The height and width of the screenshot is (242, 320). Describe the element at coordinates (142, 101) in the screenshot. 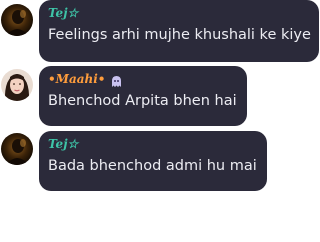

I see `message-text: Bhenchod Arpita bhen hai` at that location.